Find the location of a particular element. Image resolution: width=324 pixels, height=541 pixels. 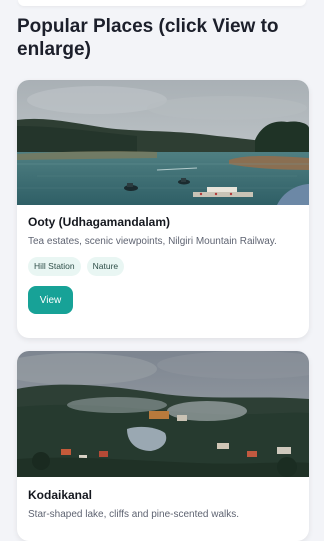

view-button: View is located at coordinates (50, 300).